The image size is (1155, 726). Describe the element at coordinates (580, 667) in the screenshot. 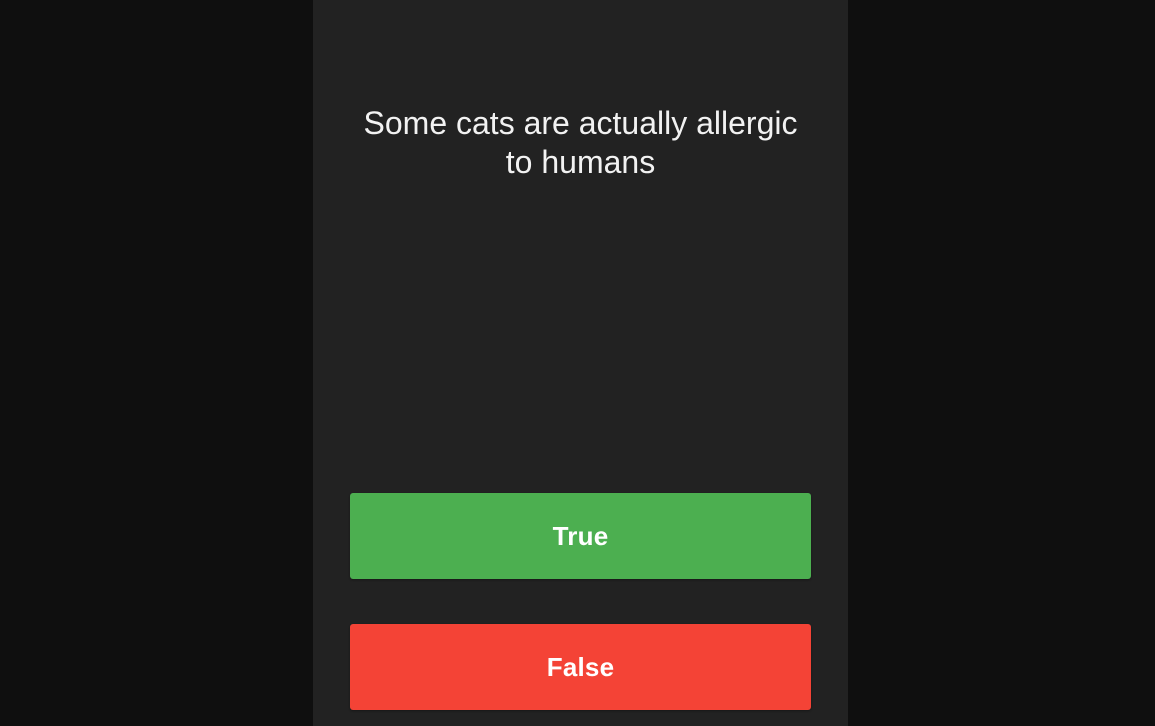

I see `false-button: False` at that location.